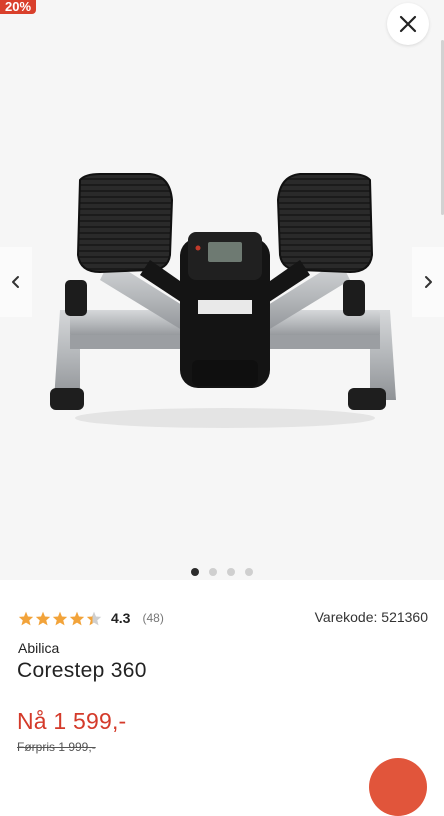  Describe the element at coordinates (18, 7) in the screenshot. I see `discount-badge: 20%` at that location.